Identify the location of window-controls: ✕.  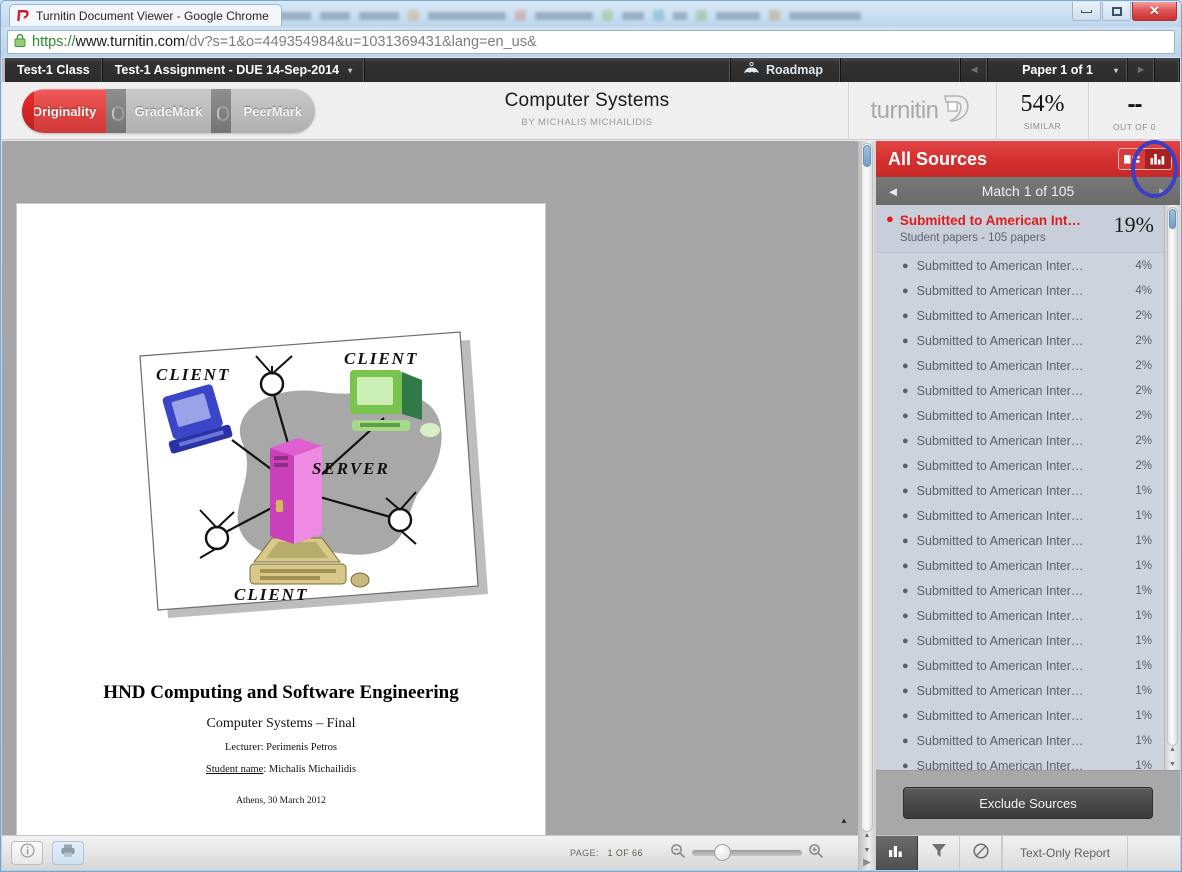
(1124, 11).